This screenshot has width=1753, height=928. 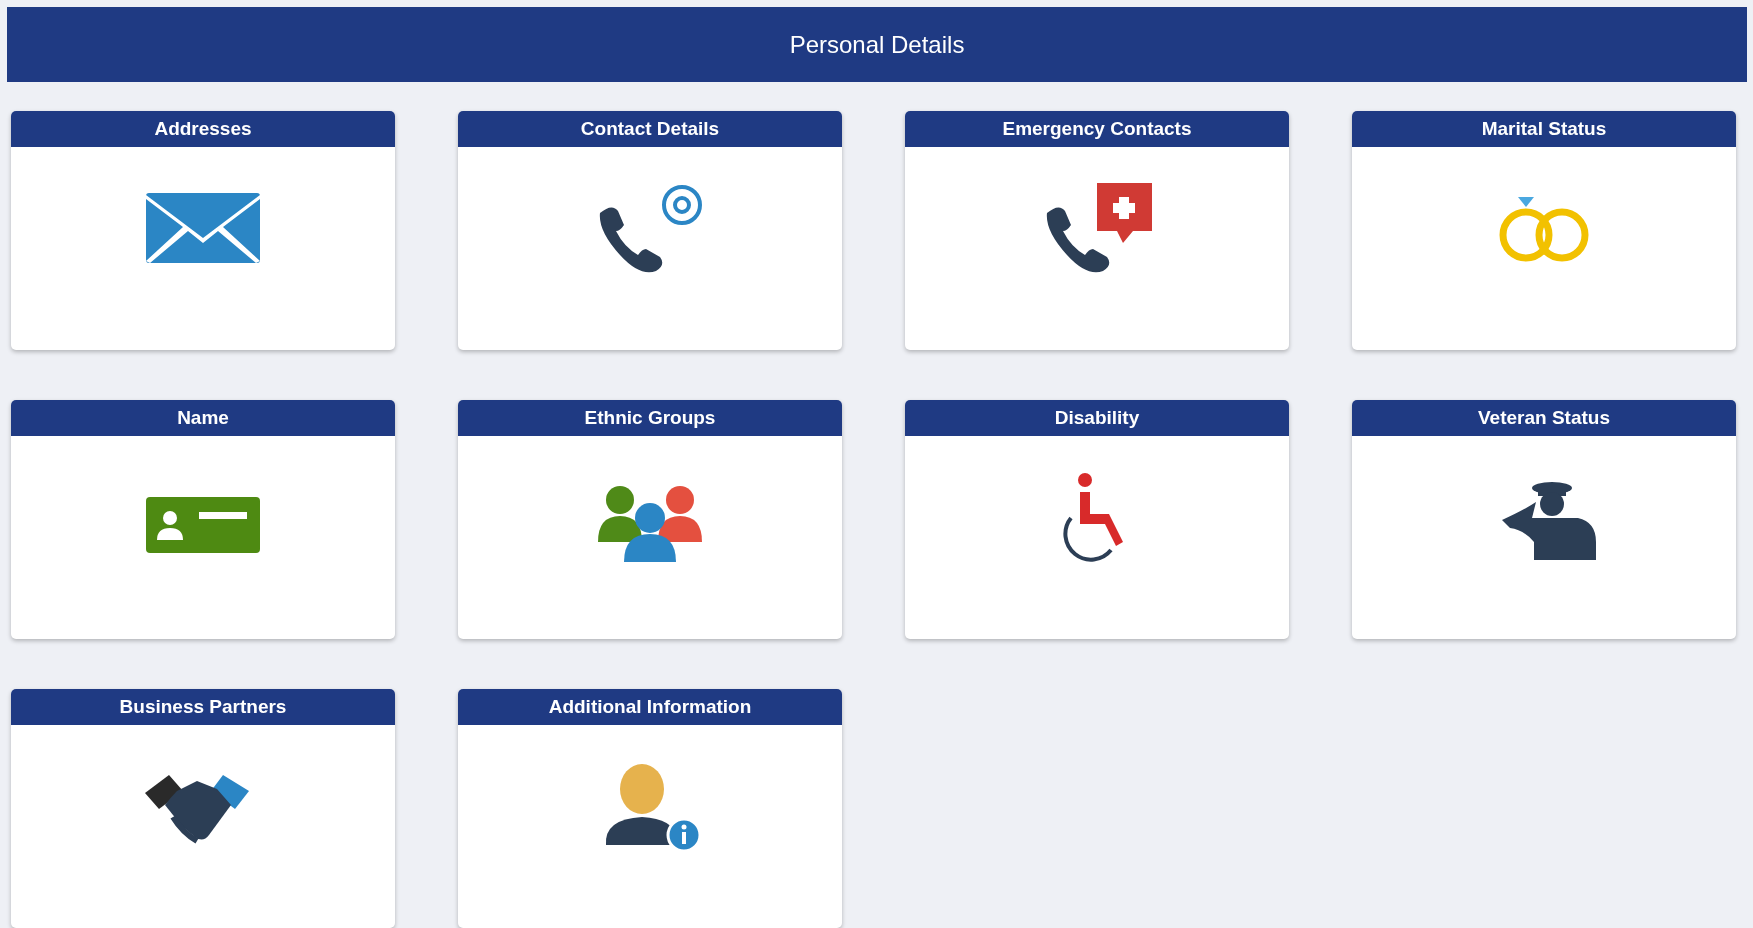 I want to click on tile-card: Contact Details, so click(x=650, y=230).